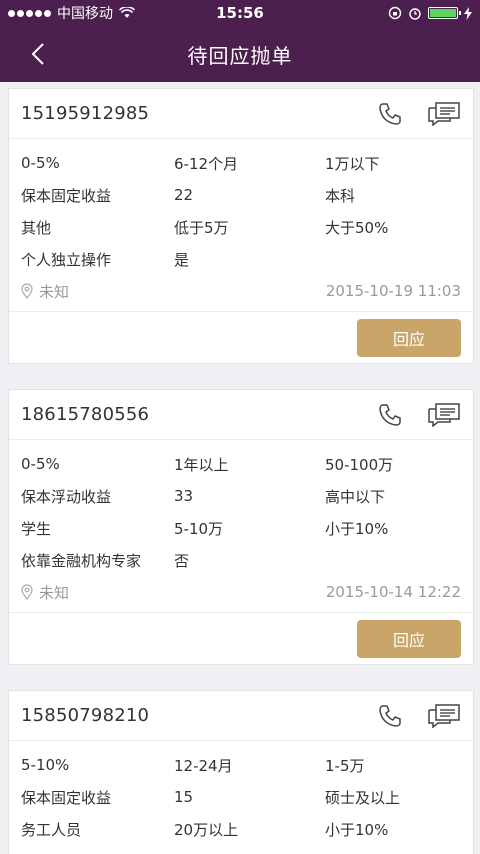 The height and width of the screenshot is (854, 480). Describe the element at coordinates (359, 464) in the screenshot. I see `info-cell: 50-100万` at that location.